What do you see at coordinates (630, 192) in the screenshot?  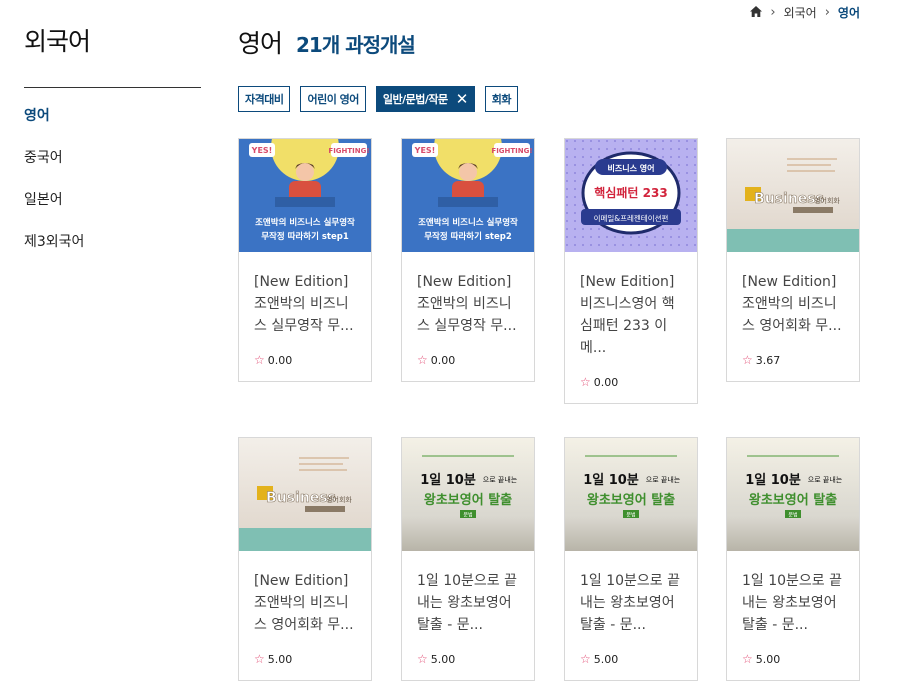 I see `thumbnail-line-2: 핵심패턴 233` at bounding box center [630, 192].